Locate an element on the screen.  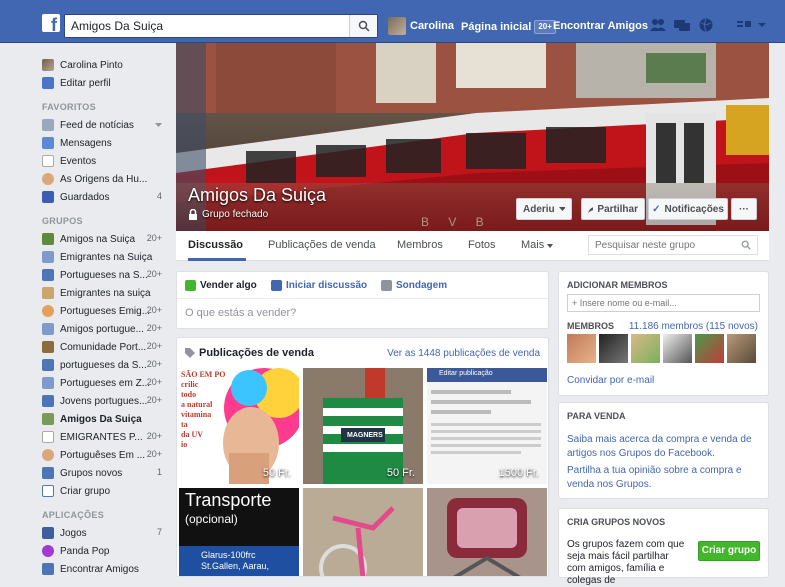
sidebar-group-item: Portugueses na S... 20+ is located at coordinates (105, 275).